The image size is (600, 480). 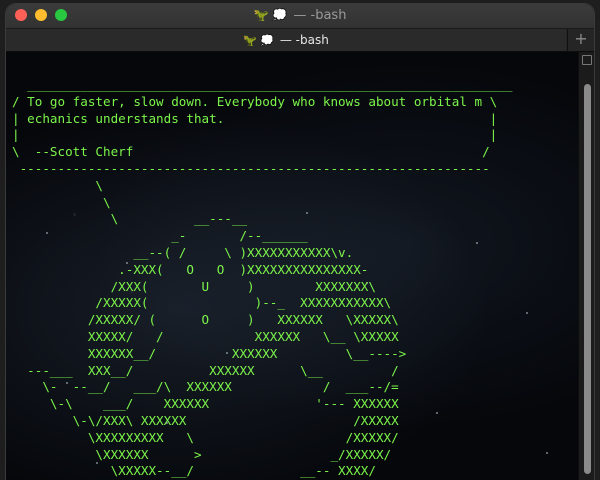 I want to click on window-title: 🦖 💭 — -bash, so click(x=300, y=15).